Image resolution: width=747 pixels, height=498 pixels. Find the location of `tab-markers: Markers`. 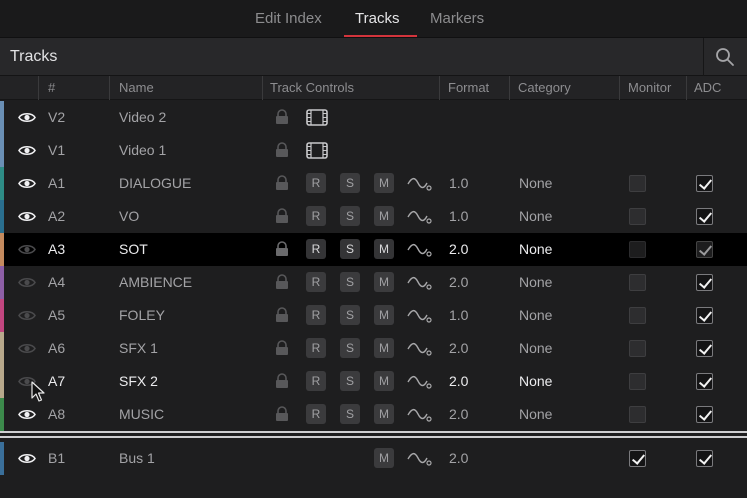

tab-markers: Markers is located at coordinates (457, 18).